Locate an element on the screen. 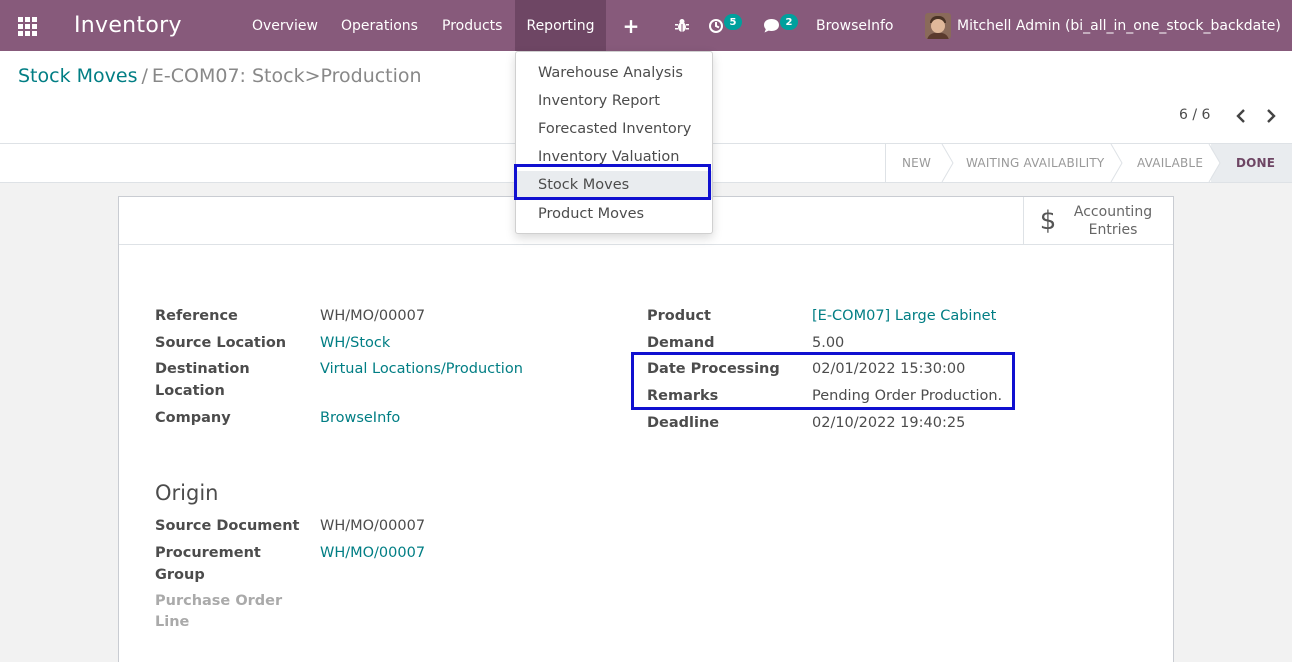 This screenshot has width=1292, height=662. procurement-group-link: WH/MO/00007 is located at coordinates (372, 553).